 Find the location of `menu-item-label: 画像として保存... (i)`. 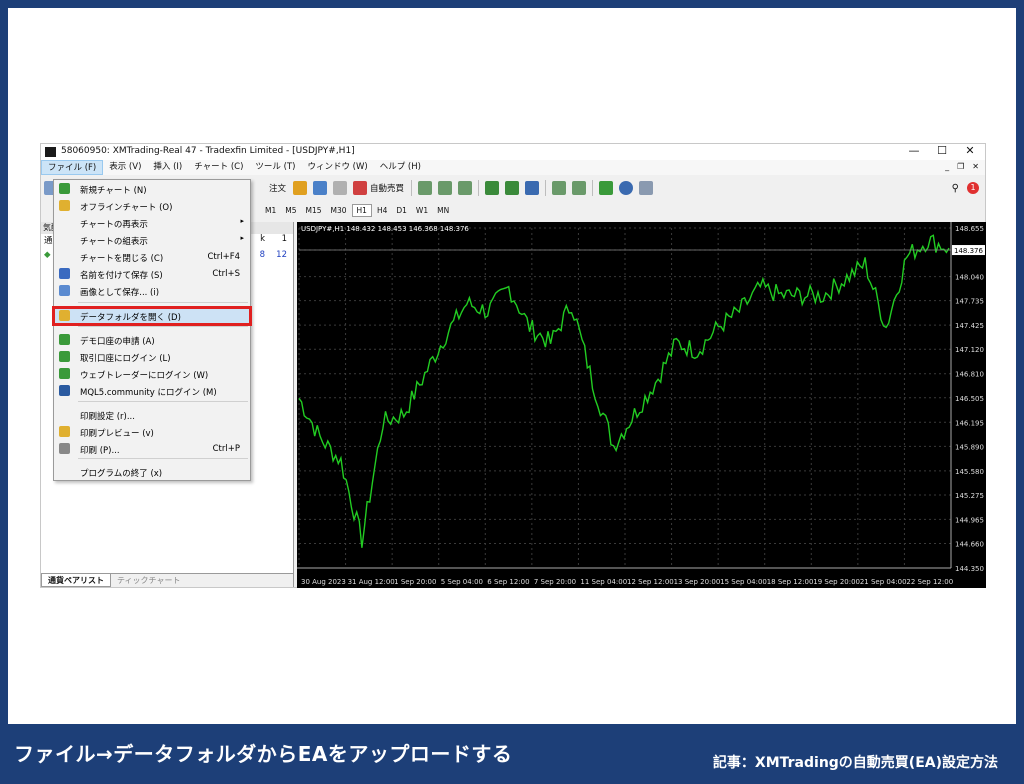

menu-item-label: 画像として保存... (i) is located at coordinates (120, 293).